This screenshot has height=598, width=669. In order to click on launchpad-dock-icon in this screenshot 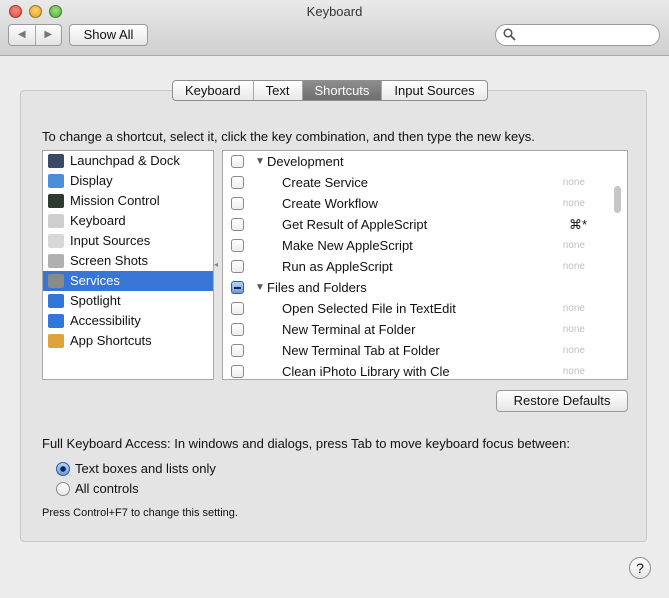, I will do `click(56, 161)`.